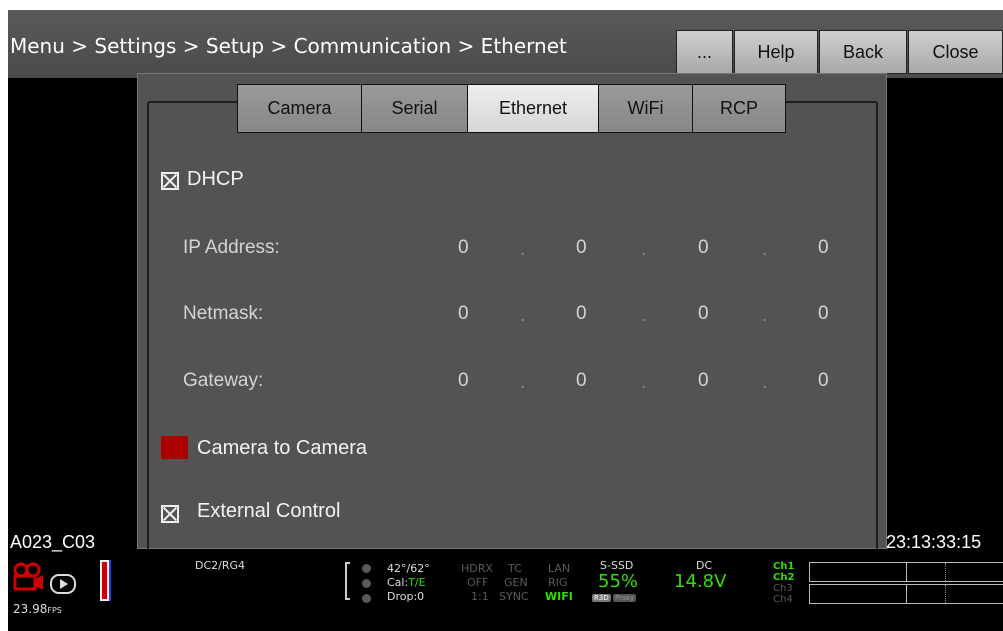 This screenshot has height=631, width=1003. What do you see at coordinates (559, 596) in the screenshot?
I see `wifi-status: WIFI` at bounding box center [559, 596].